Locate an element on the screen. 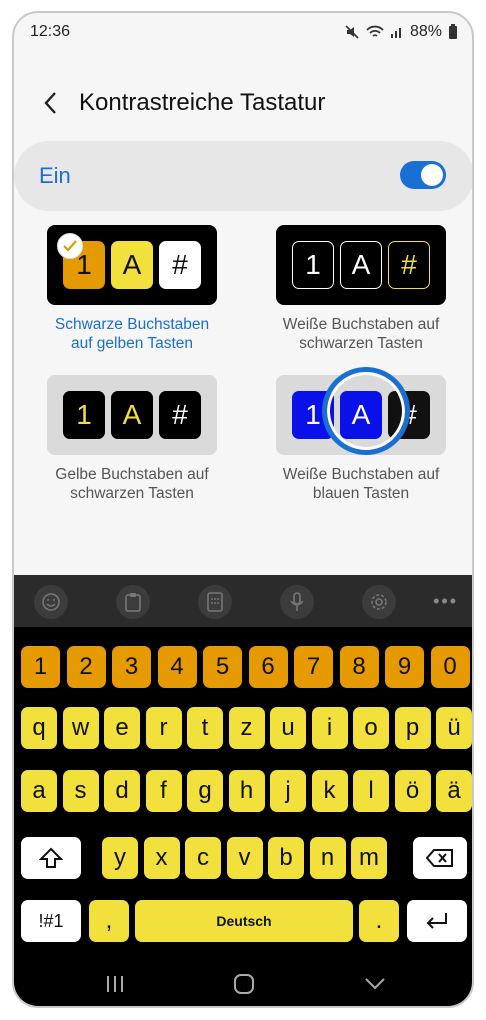 The width and height of the screenshot is (486, 1020). comma-key: , is located at coordinates (109, 921).